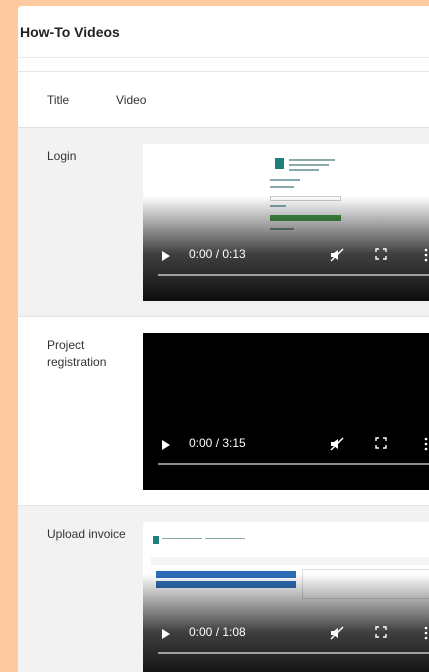  Describe the element at coordinates (286, 645) in the screenshot. I see `video-controls: 0:00 / 1:08` at that location.